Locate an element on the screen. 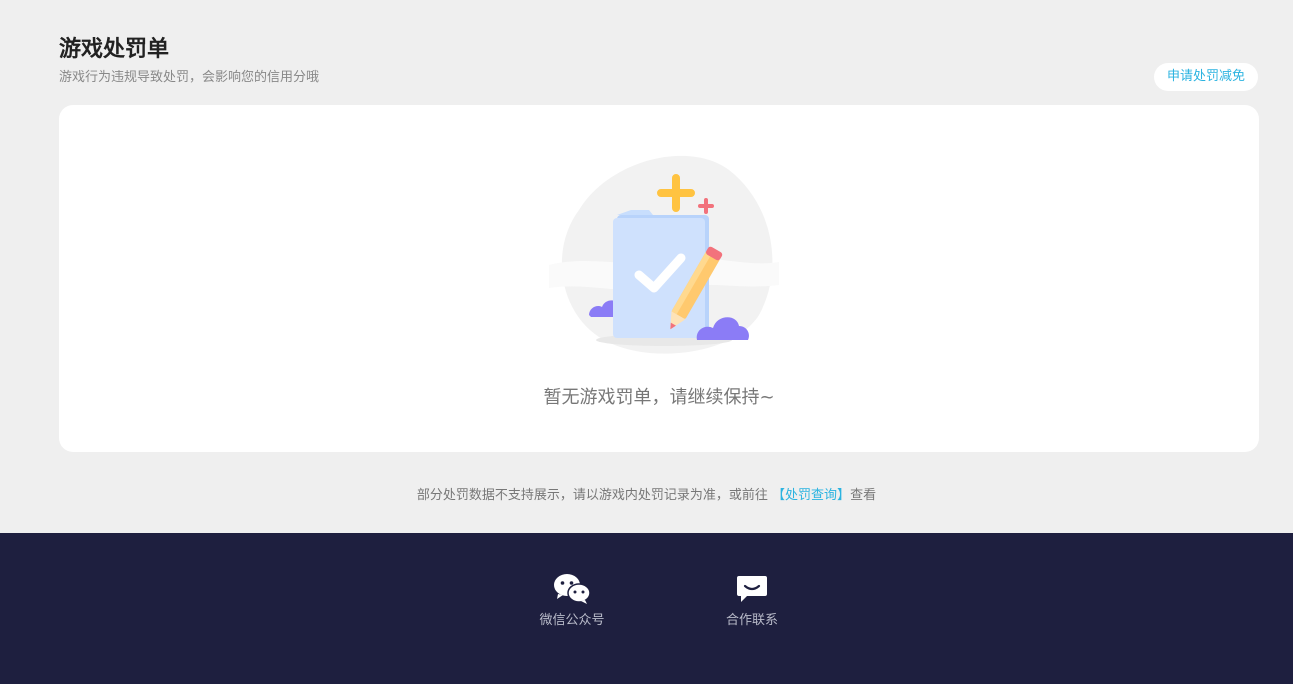 Image resolution: width=1293 pixels, height=684 pixels. wechat-icon is located at coordinates (572, 589).